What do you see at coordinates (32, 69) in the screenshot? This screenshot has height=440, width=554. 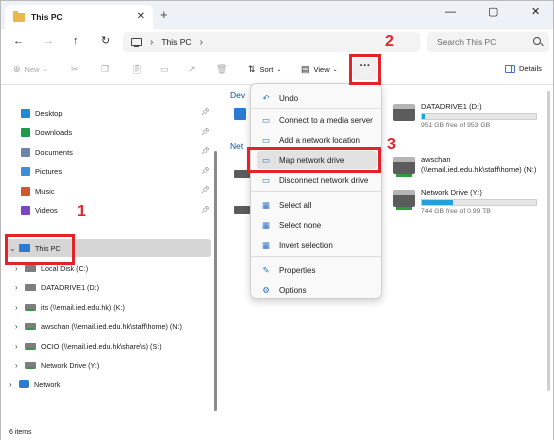 I see `new-button: ⊕ New ⌄` at bounding box center [32, 69].